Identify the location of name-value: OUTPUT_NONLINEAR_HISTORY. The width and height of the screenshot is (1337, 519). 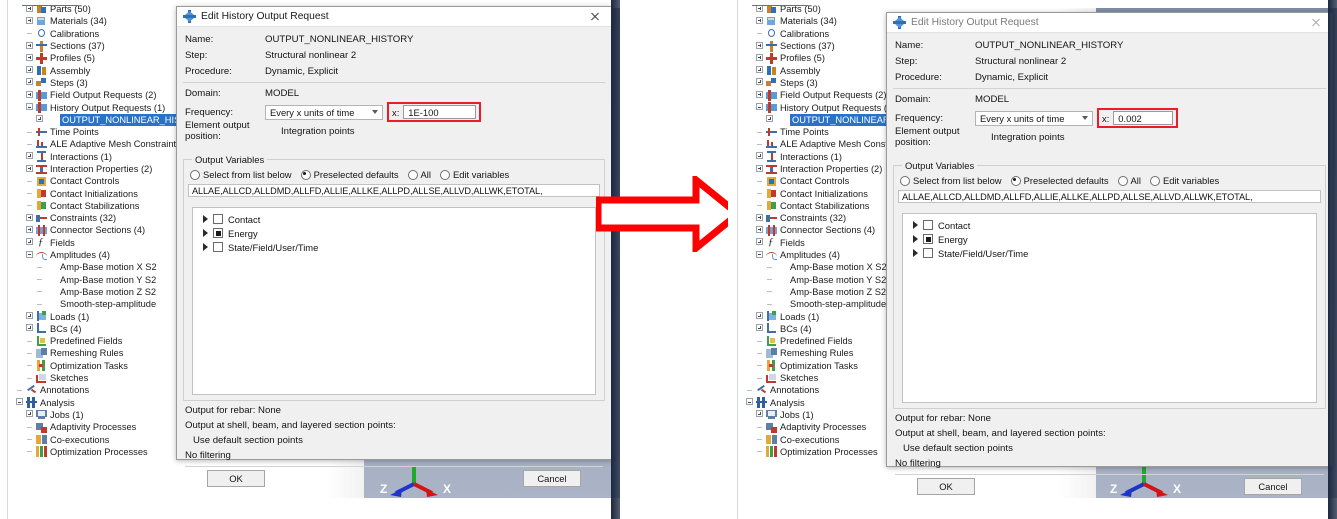
(339, 39).